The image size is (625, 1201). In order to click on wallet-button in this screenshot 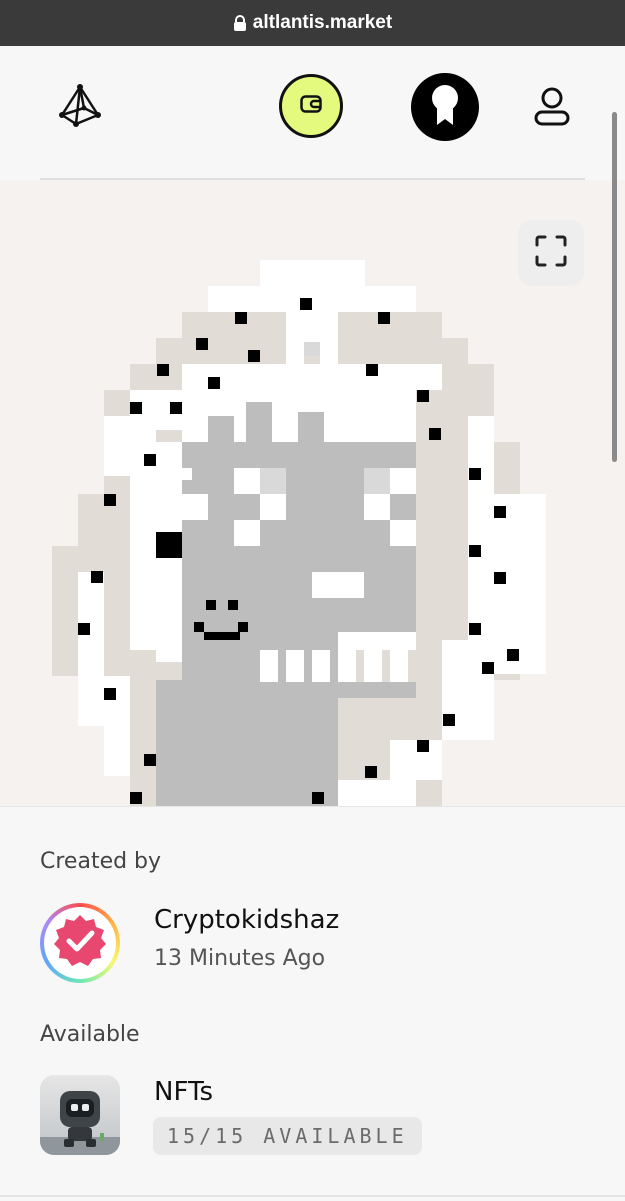, I will do `click(311, 106)`.